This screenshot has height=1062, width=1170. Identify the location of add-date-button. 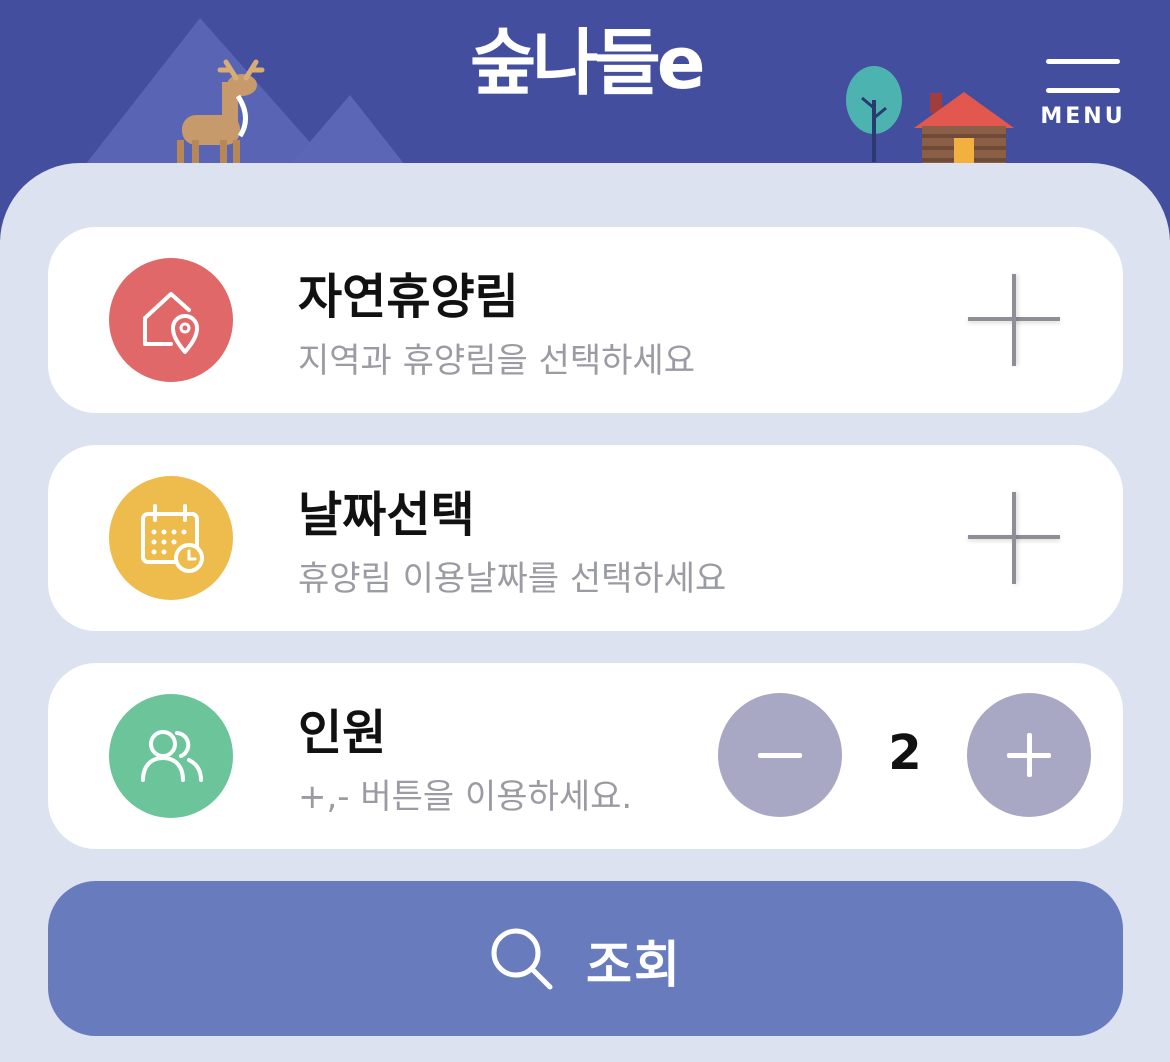
(1014, 538).